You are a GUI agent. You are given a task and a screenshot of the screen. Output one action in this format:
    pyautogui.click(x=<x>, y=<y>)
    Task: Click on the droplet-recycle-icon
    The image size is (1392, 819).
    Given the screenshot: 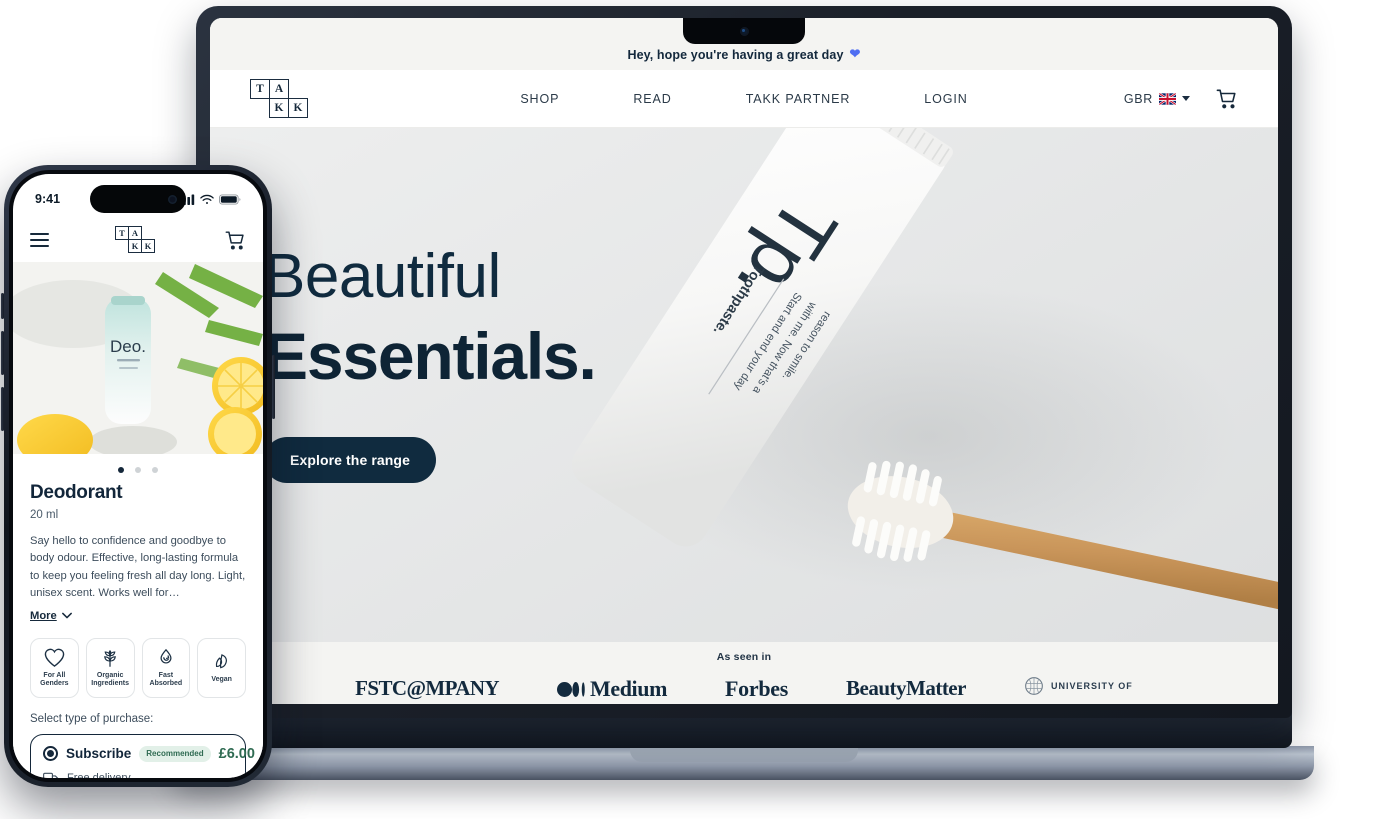 What is the action you would take?
    pyautogui.click(x=166, y=656)
    